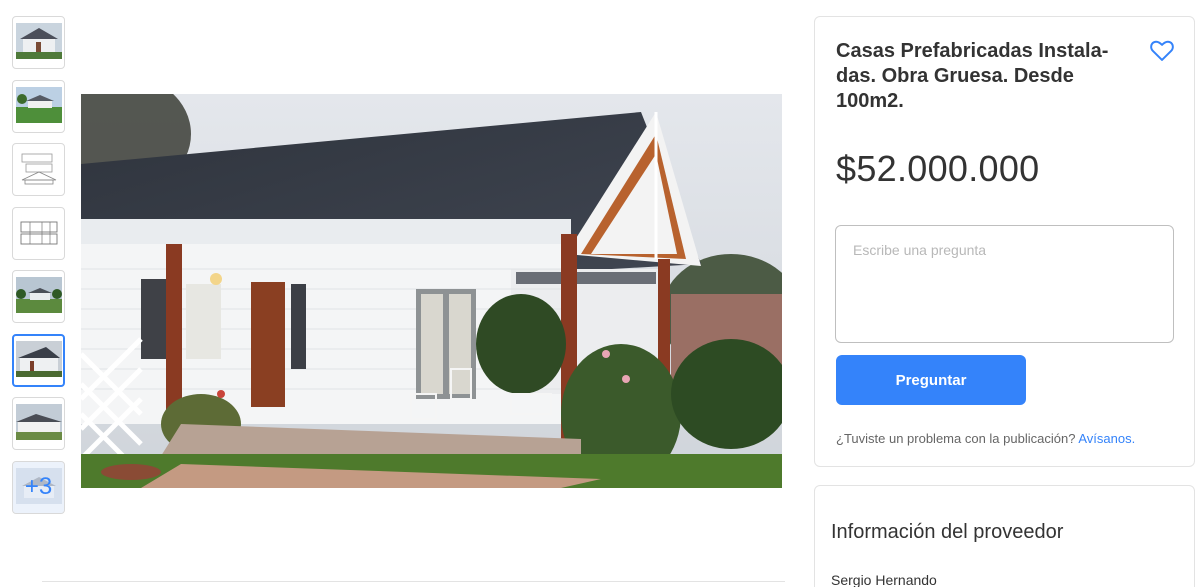 The image size is (1200, 587). Describe the element at coordinates (947, 532) in the screenshot. I see `provider-heading: Información del proveedor` at that location.